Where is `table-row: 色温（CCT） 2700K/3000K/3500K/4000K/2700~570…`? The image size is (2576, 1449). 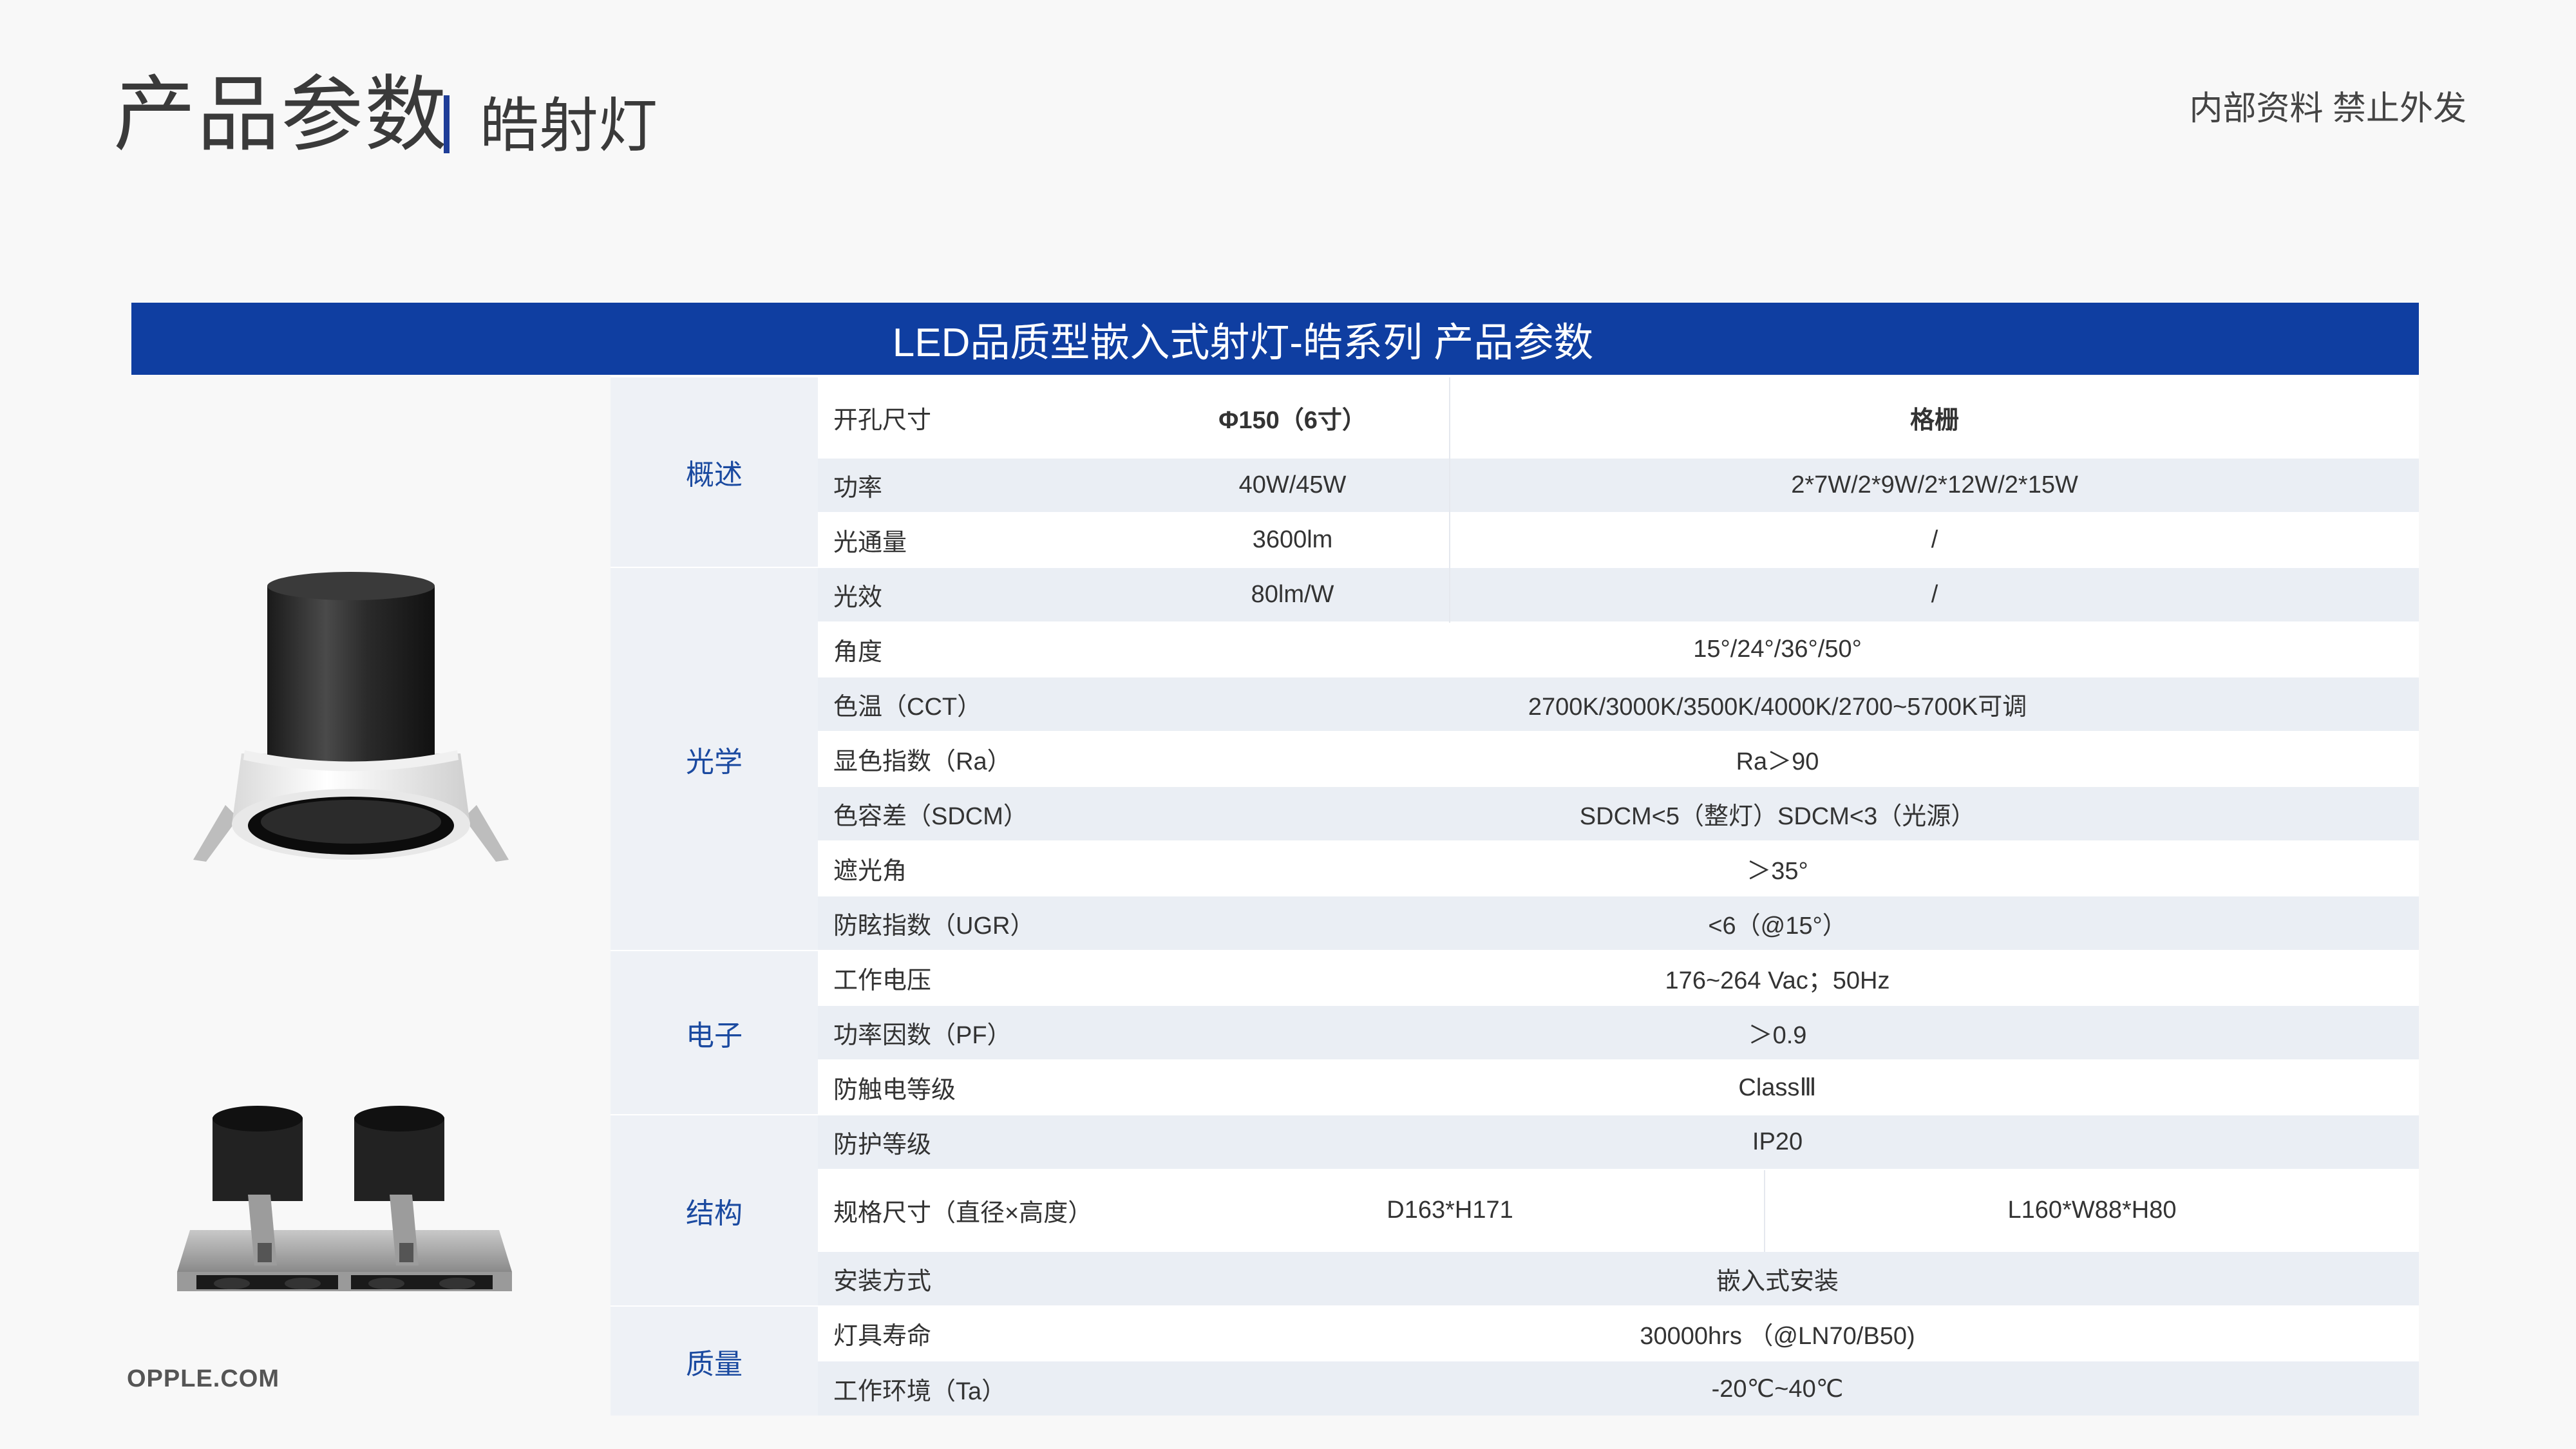
table-row: 色温（CCT） 2700K/3000K/3500K/4000K/2700~570… is located at coordinates (1515, 704).